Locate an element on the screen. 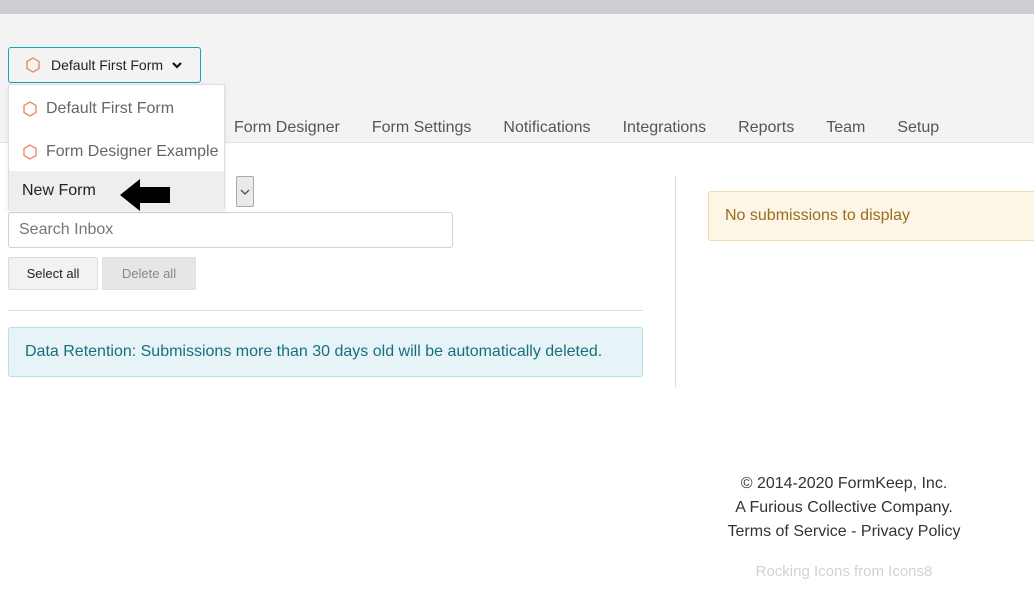  inbox-filter-dropdown is located at coordinates (245, 191).